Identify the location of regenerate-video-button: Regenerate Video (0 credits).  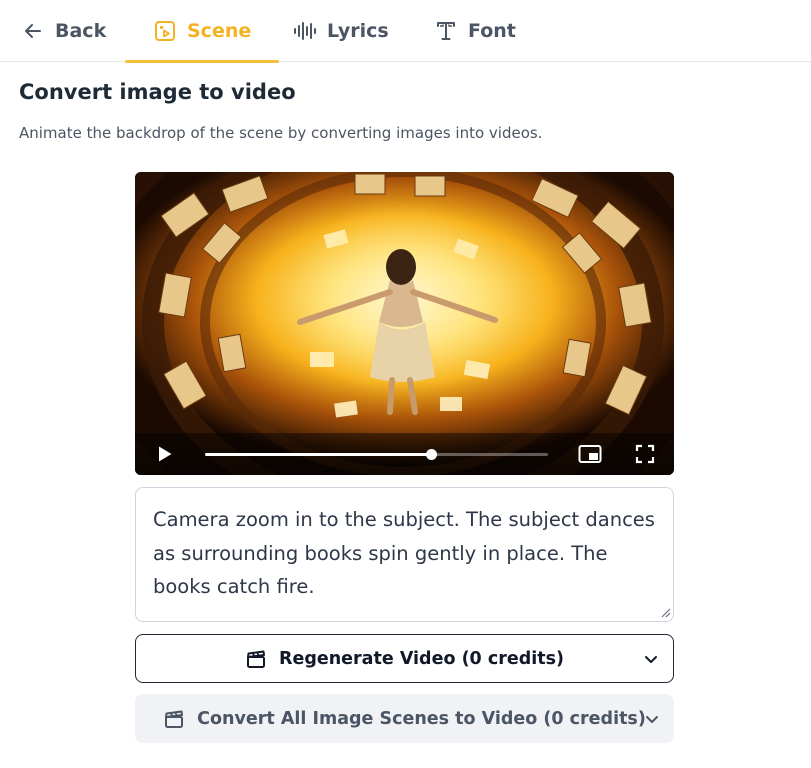
(404, 658).